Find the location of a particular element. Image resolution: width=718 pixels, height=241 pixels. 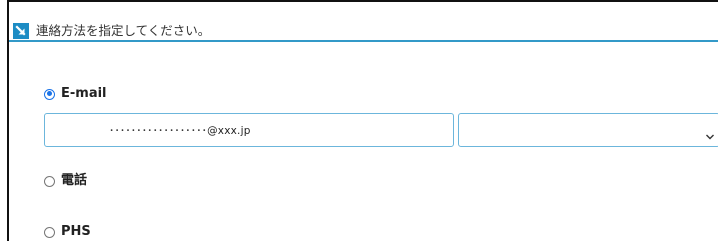

section-header: 連絡方法を指定してください。 is located at coordinates (363, 32).